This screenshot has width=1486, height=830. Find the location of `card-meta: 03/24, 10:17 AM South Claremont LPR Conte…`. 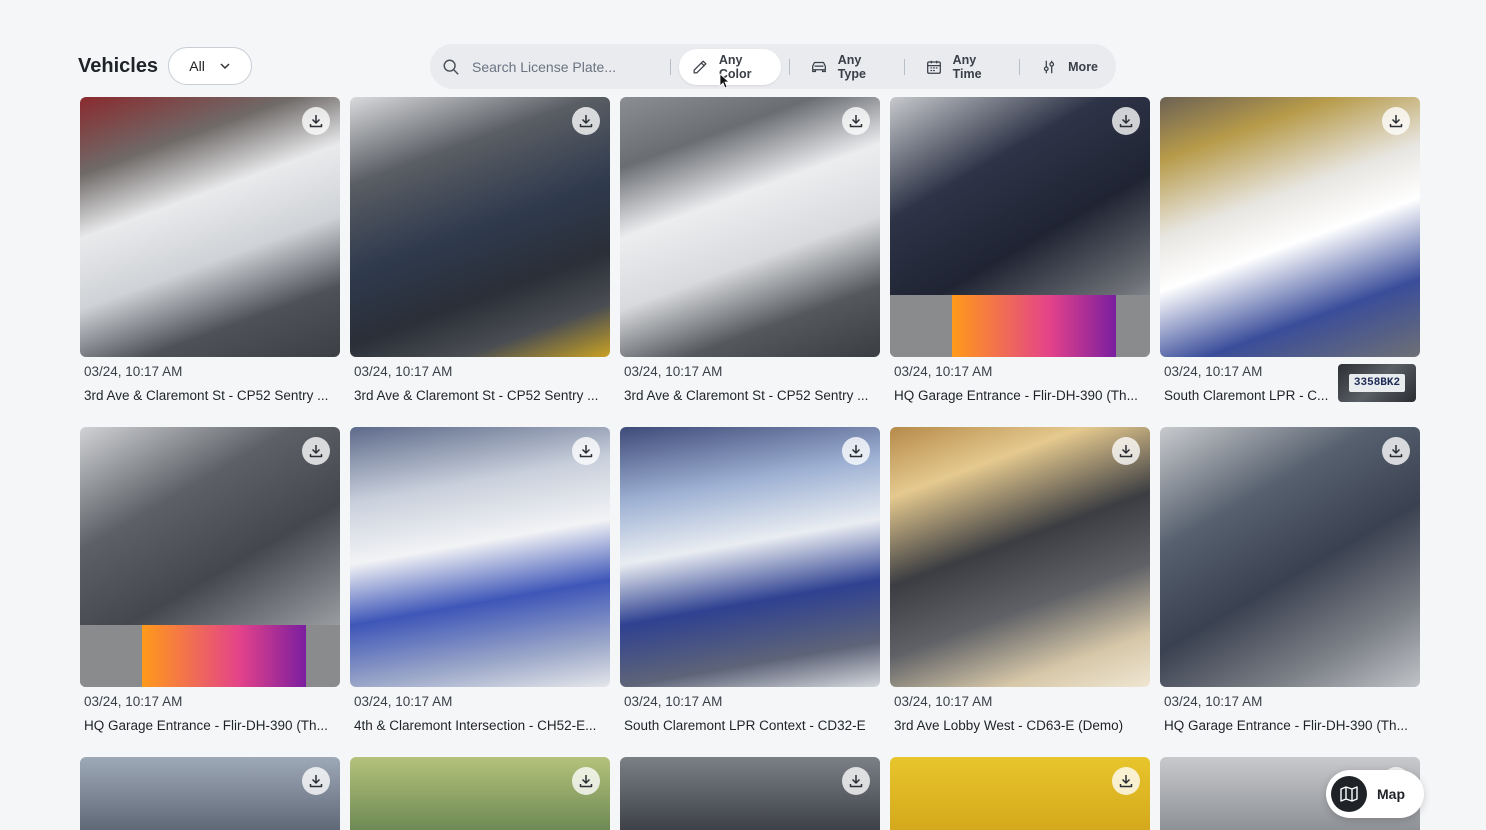

card-meta: 03/24, 10:17 AM South Claremont LPR Conte… is located at coordinates (750, 712).